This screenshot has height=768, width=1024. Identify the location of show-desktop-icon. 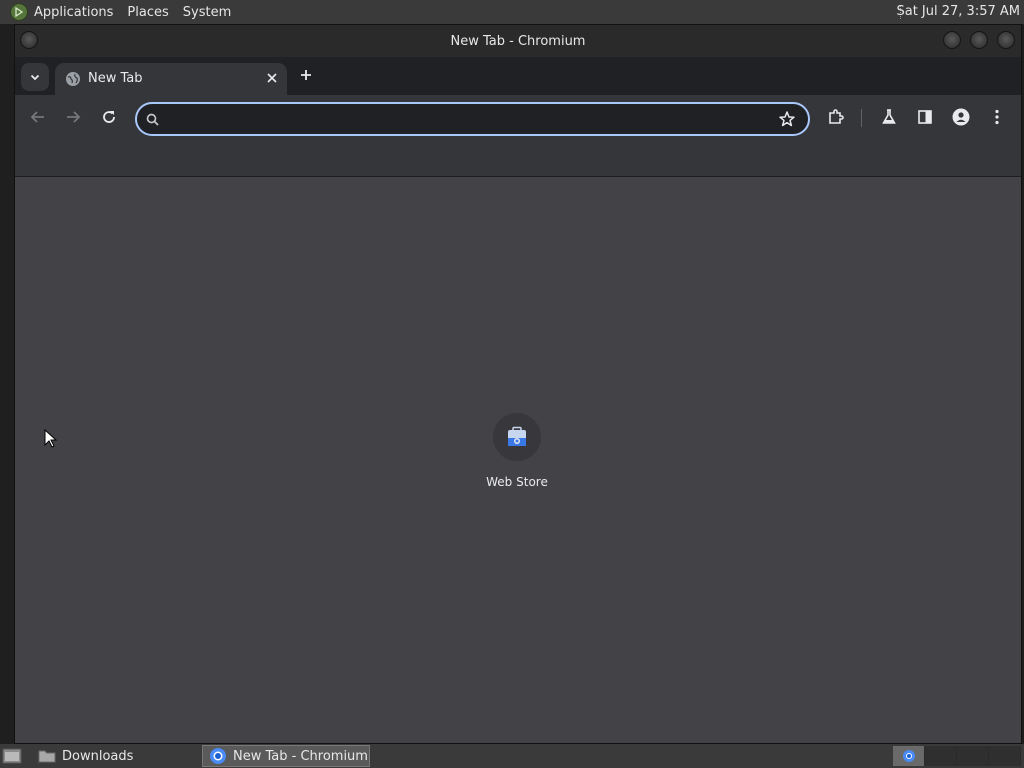
(12, 756).